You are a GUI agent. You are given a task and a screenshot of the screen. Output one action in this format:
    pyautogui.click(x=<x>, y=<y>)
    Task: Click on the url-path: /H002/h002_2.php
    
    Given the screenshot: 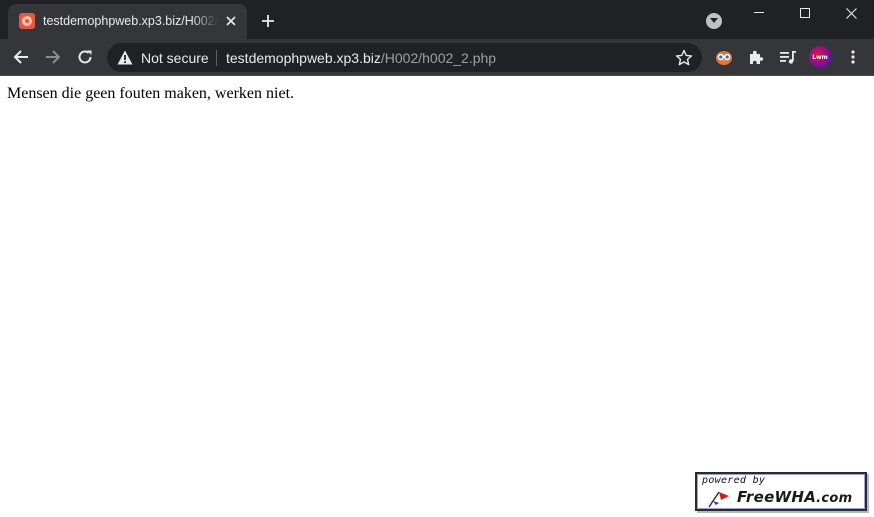 What is the action you would take?
    pyautogui.click(x=438, y=58)
    